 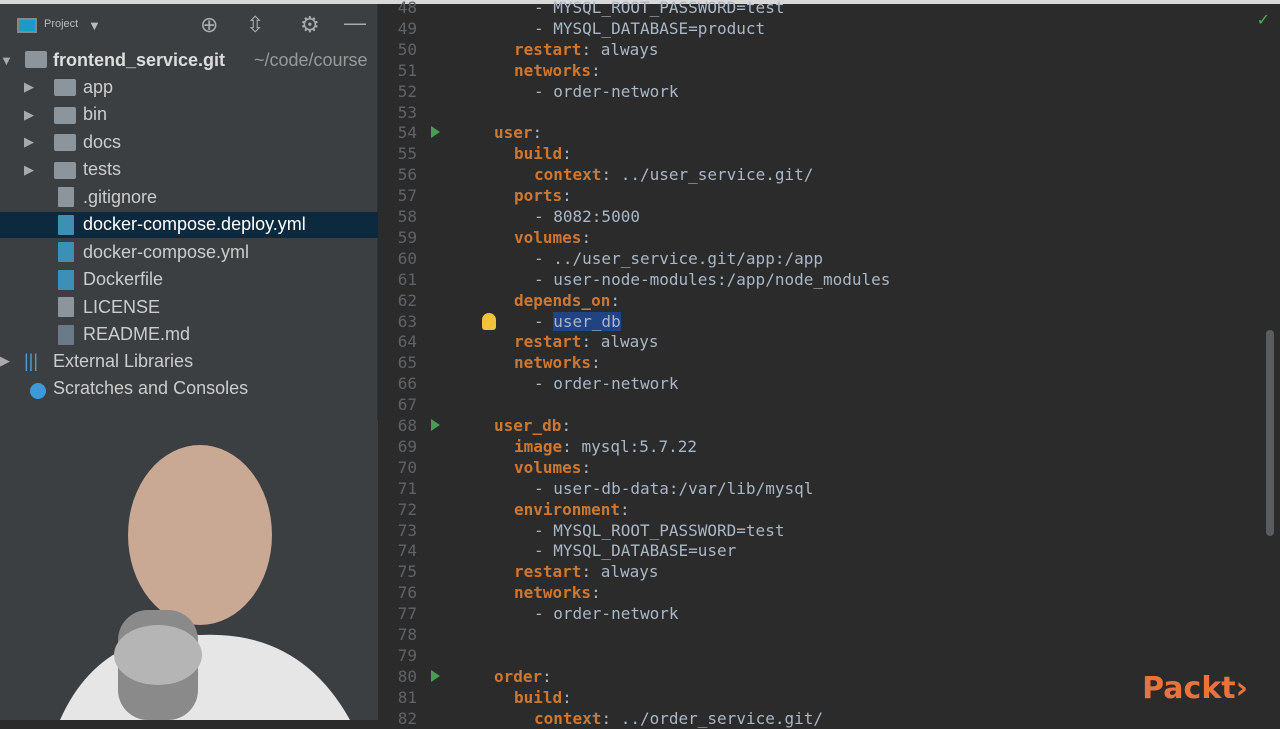 What do you see at coordinates (829, 718) in the screenshot?
I see `code-line: 82 context: ../order_service.git/` at bounding box center [829, 718].